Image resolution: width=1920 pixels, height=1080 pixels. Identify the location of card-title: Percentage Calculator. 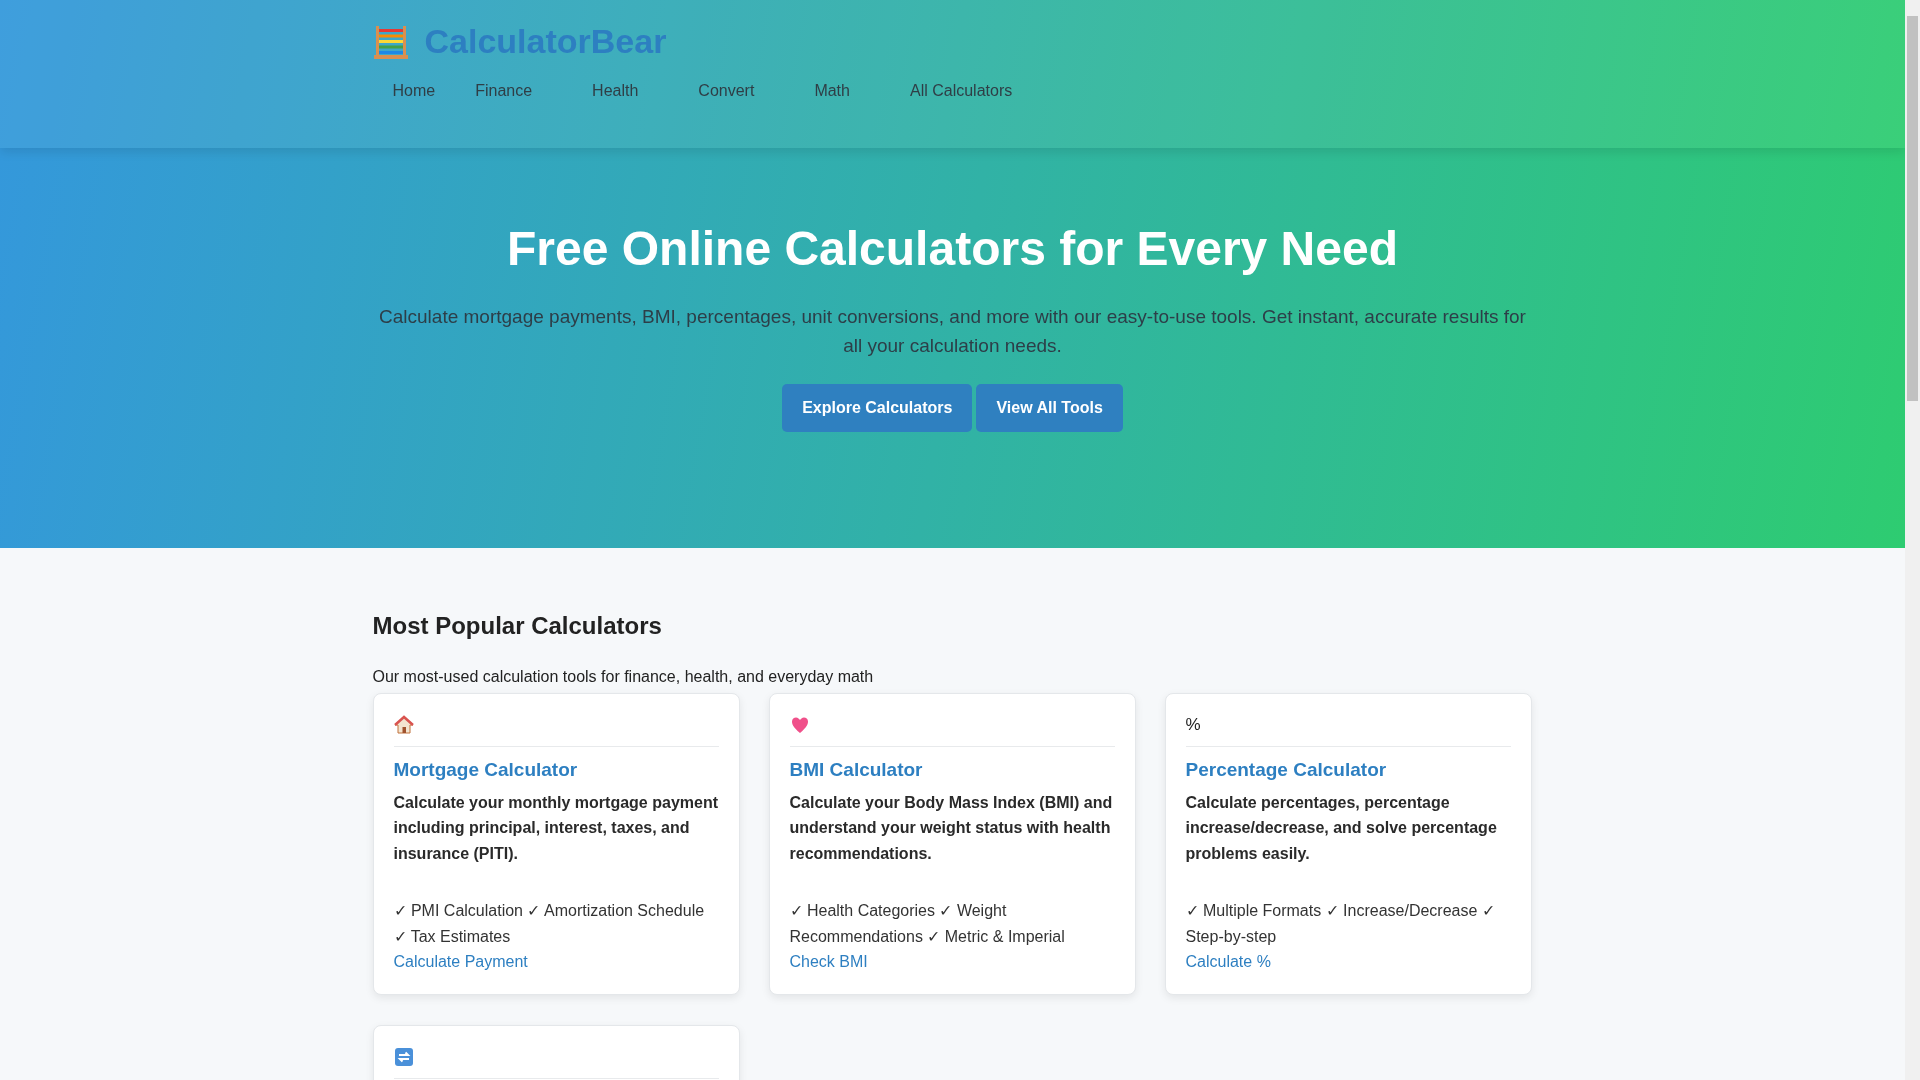
(1348, 770).